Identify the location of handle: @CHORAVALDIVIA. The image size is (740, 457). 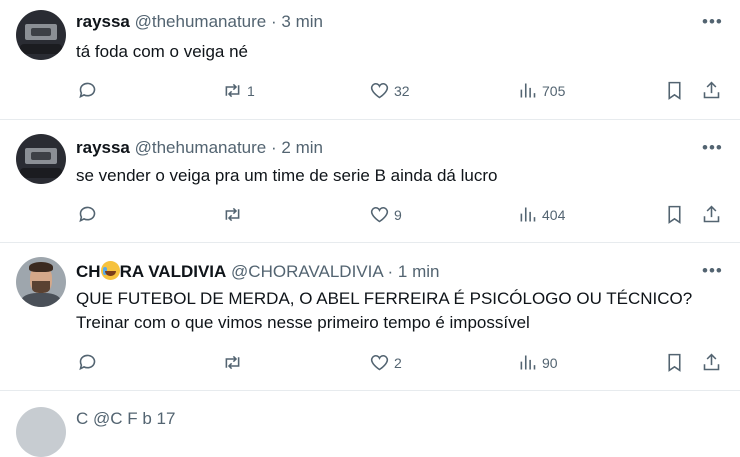
(307, 271).